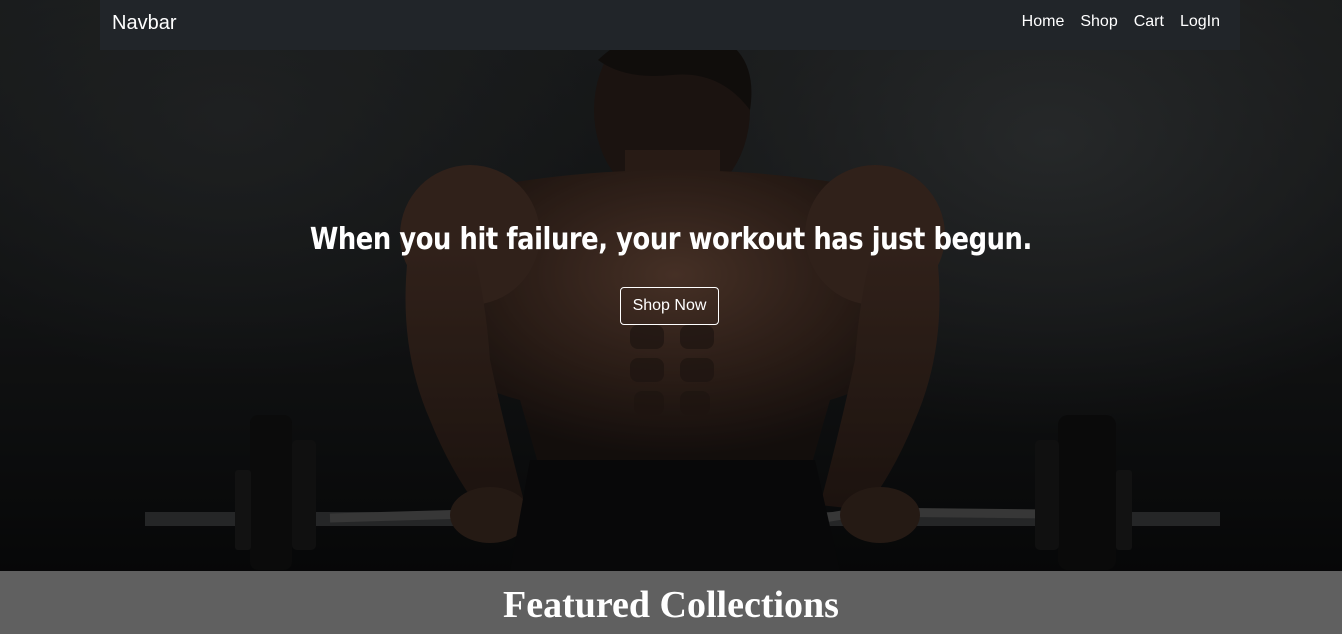  Describe the element at coordinates (671, 605) in the screenshot. I see `featured-collections-title: Featured Collections` at that location.